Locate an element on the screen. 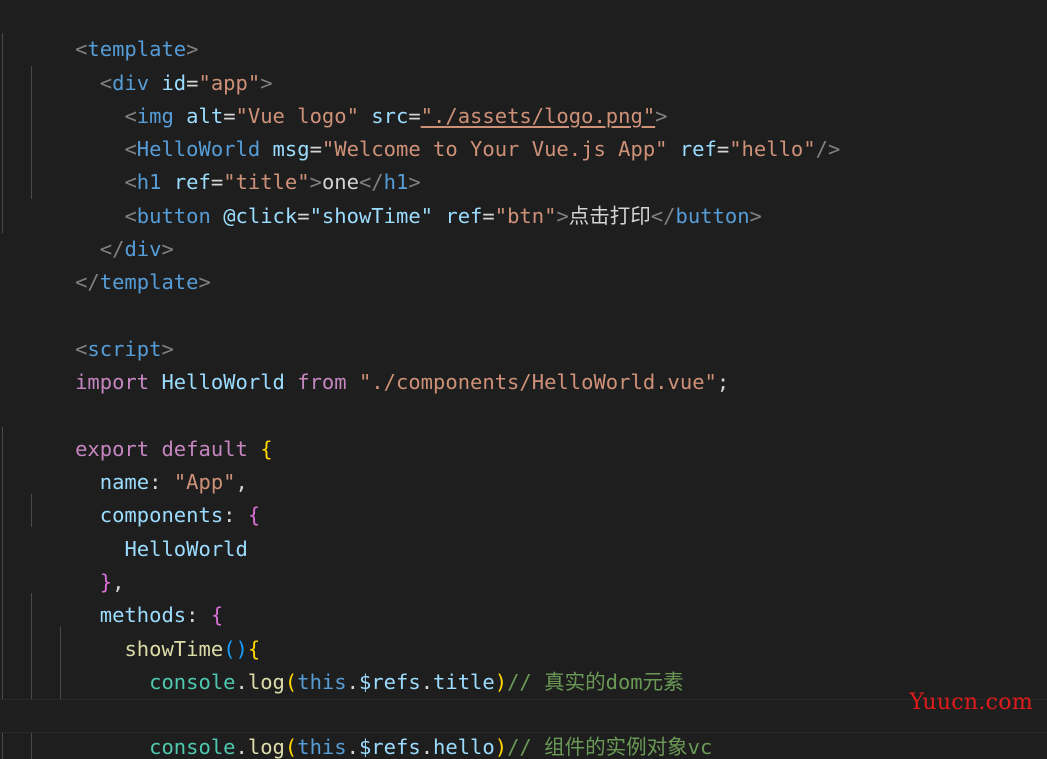 The height and width of the screenshot is (759, 1047). code-line: showTime(){ is located at coordinates (523, 630).